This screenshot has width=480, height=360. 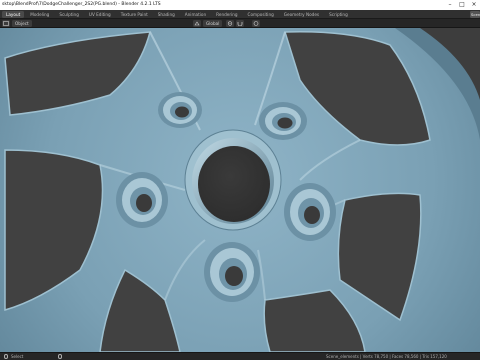 I want to click on tab-compositing: Compositing, so click(x=261, y=14).